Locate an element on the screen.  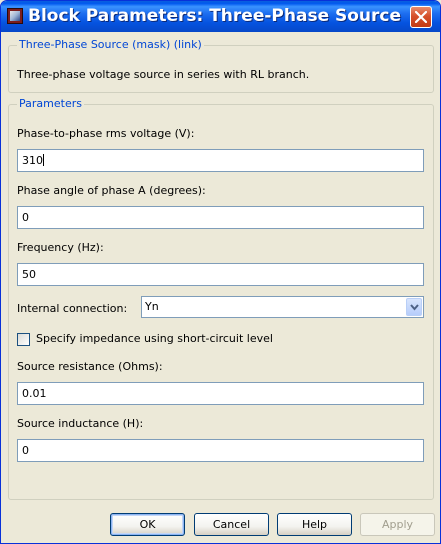
cancel-button: Cancel is located at coordinates (231, 524).